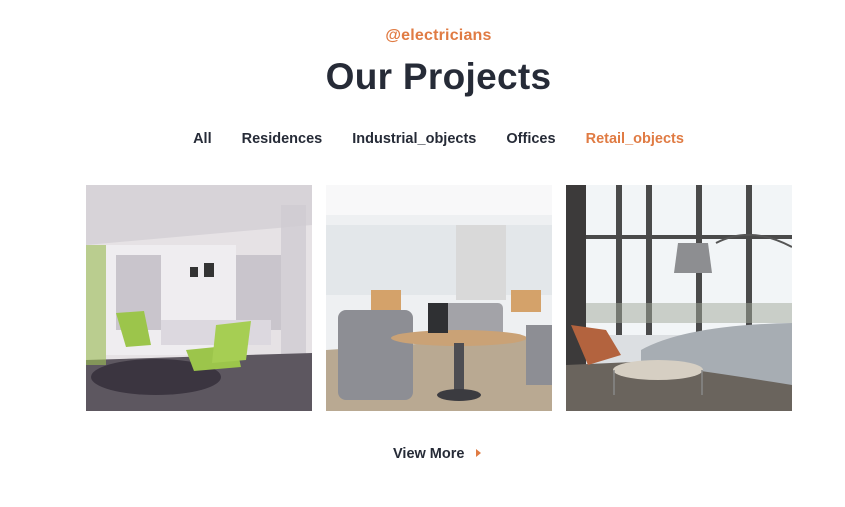  Describe the element at coordinates (438, 76) in the screenshot. I see `page-title: Our Projects` at that location.